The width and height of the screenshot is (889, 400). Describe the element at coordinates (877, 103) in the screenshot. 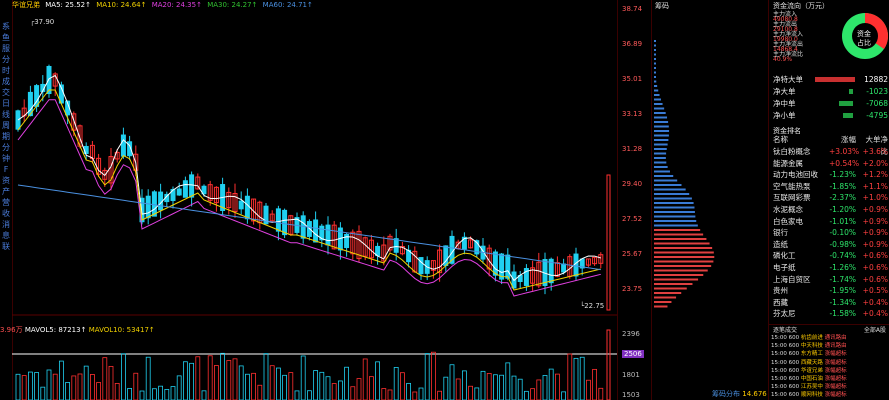

I see `net-flow-value: -7068` at that location.